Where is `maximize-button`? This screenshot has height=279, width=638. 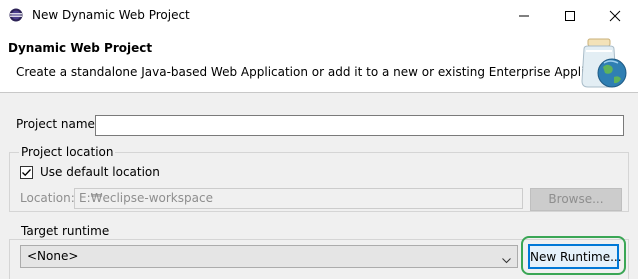
maximize-button is located at coordinates (570, 15).